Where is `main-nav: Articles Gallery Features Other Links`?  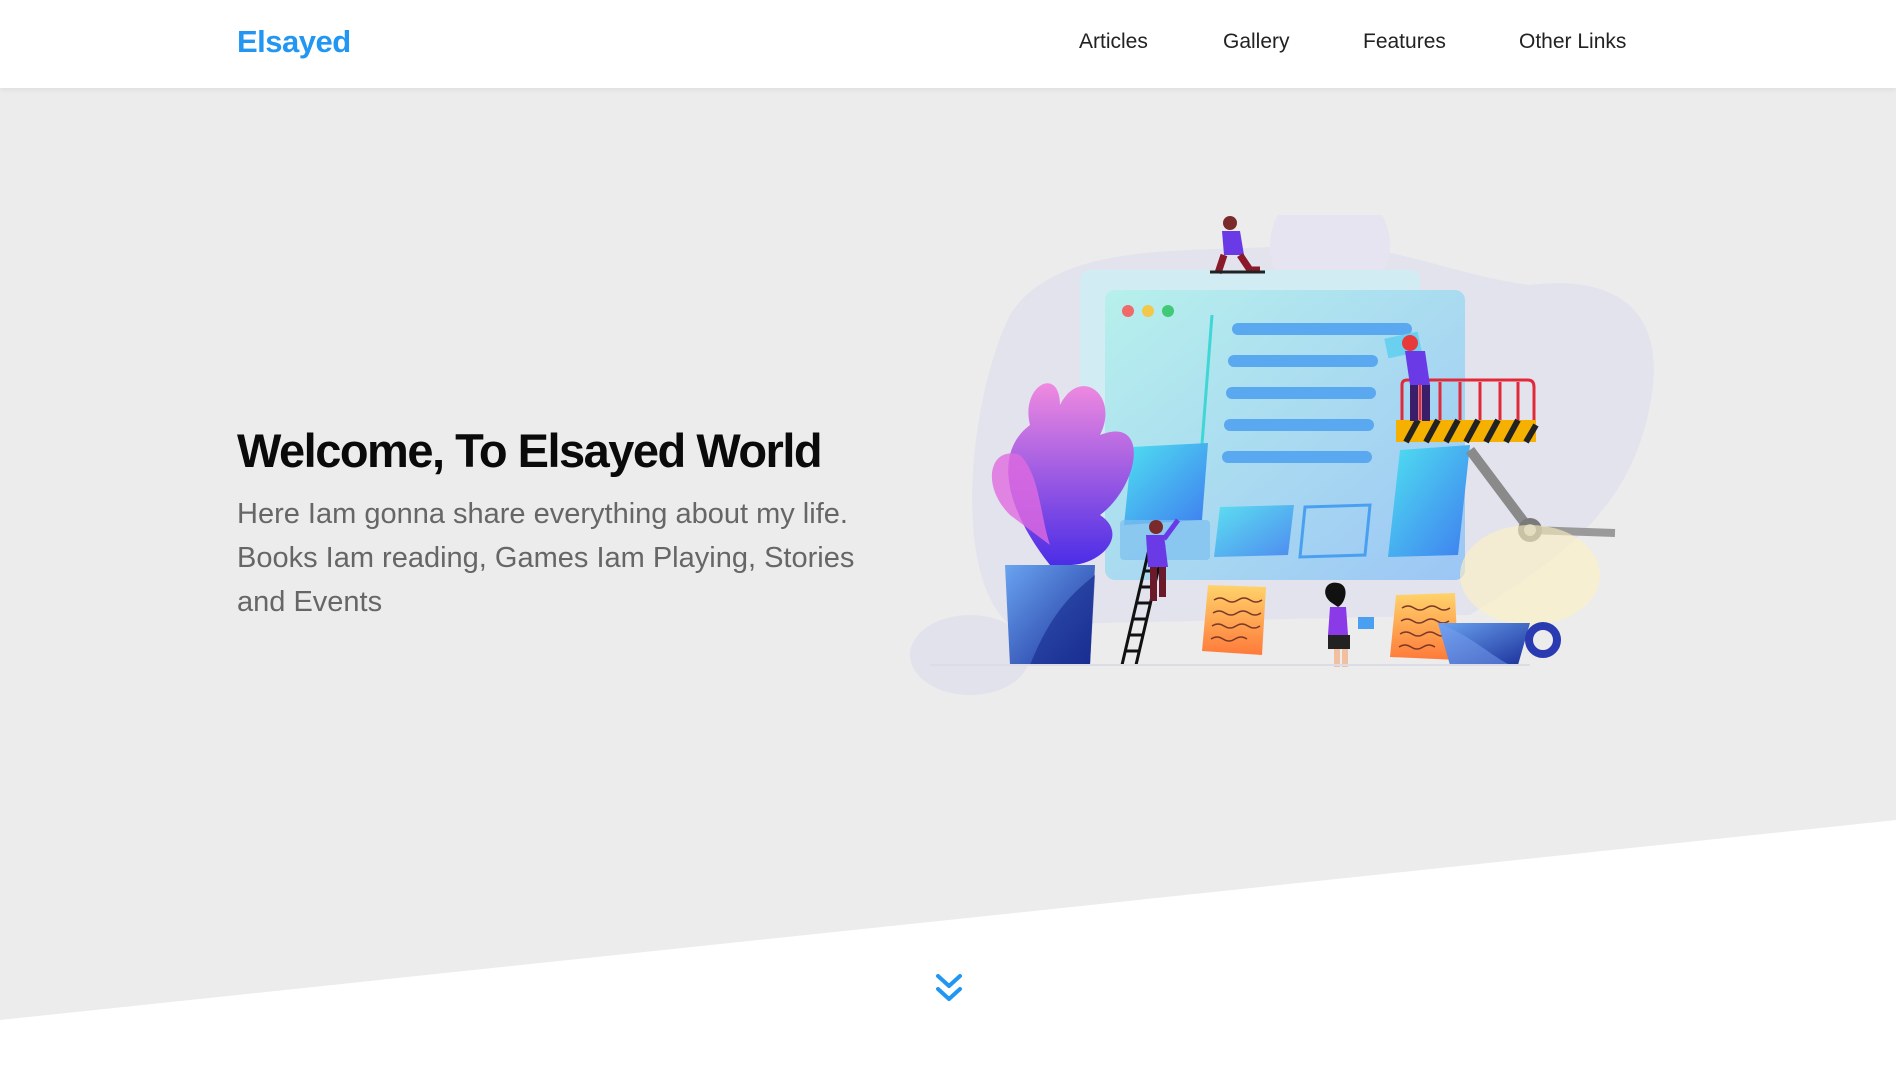 main-nav: Articles Gallery Features Other Links is located at coordinates (948, 45).